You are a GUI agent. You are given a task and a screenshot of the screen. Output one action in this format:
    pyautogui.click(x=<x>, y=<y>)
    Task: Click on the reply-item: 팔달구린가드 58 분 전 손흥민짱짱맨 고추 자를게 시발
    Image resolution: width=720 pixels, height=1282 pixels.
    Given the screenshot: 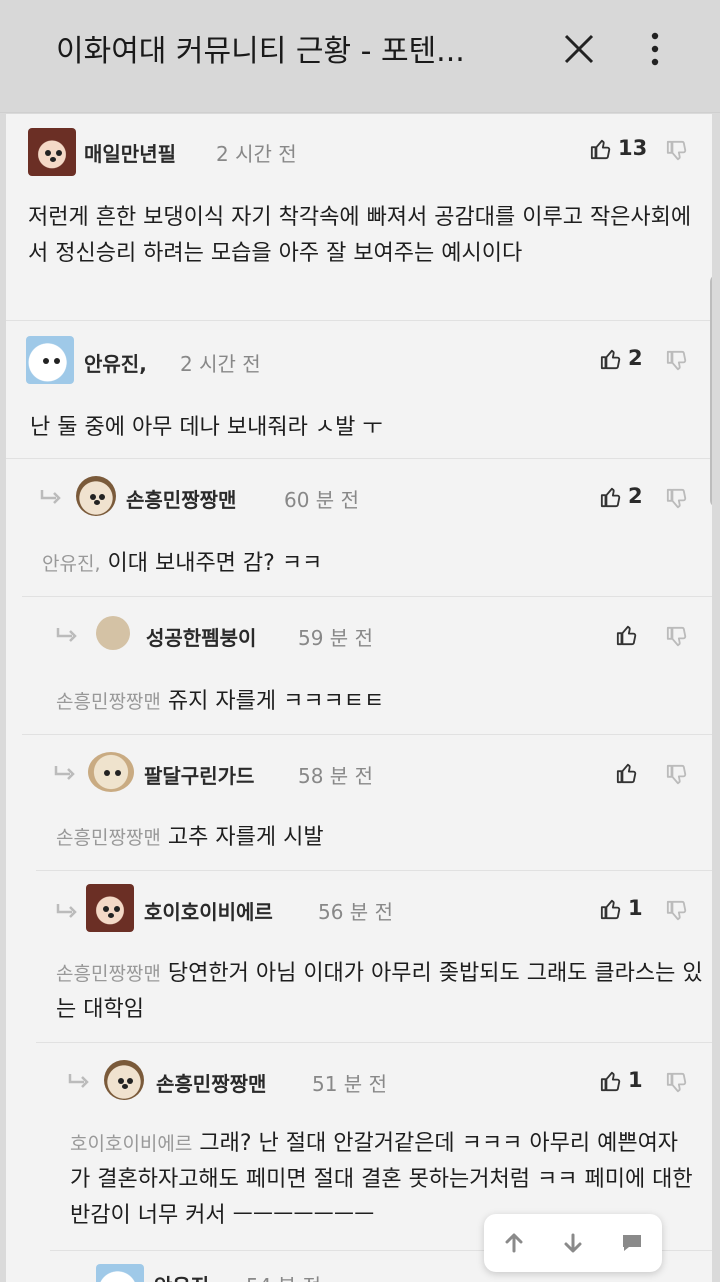 What is the action you would take?
    pyautogui.click(x=374, y=803)
    